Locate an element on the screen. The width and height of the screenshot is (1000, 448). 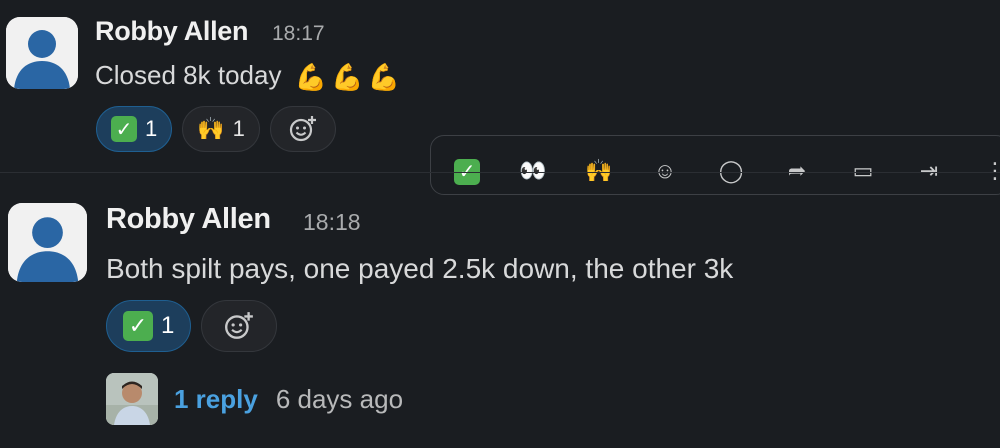
reaction-bar: ✓ 1 🙌 1 is located at coordinates (216, 129).